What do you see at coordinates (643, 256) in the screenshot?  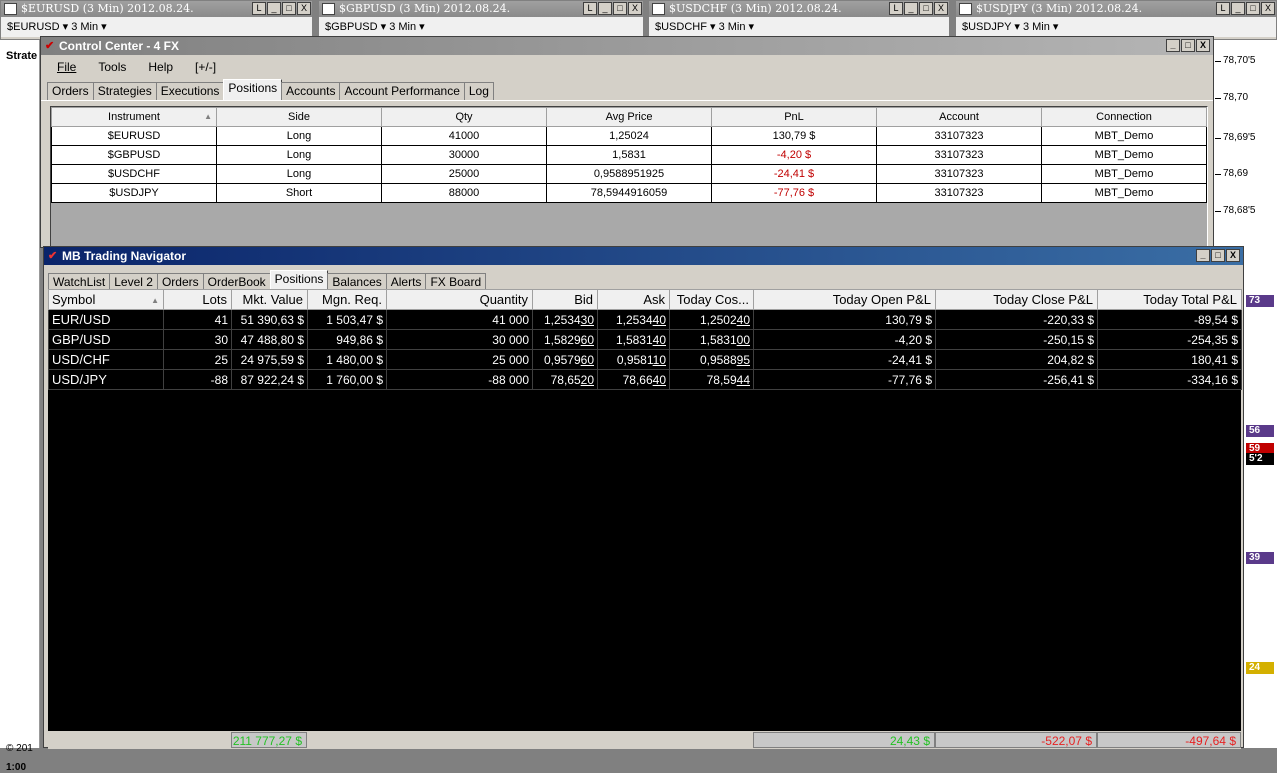 I see `navigator-titlebar: ✔ MB Trading Navigator _ □ X` at bounding box center [643, 256].